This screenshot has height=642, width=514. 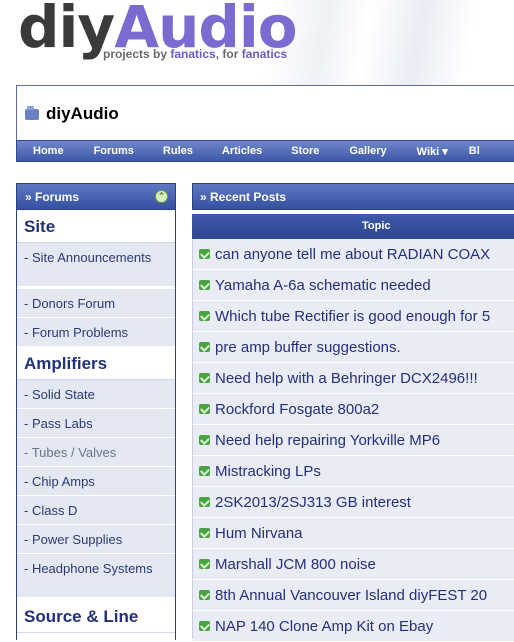 What do you see at coordinates (195, 54) in the screenshot?
I see `logo-tagline: projects by fanatics, for fanatics` at bounding box center [195, 54].